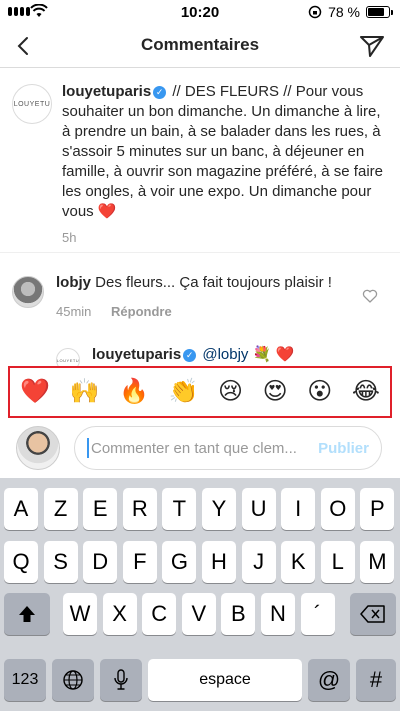  I want to click on red-heart-emoji: ❤️, so click(107, 211).